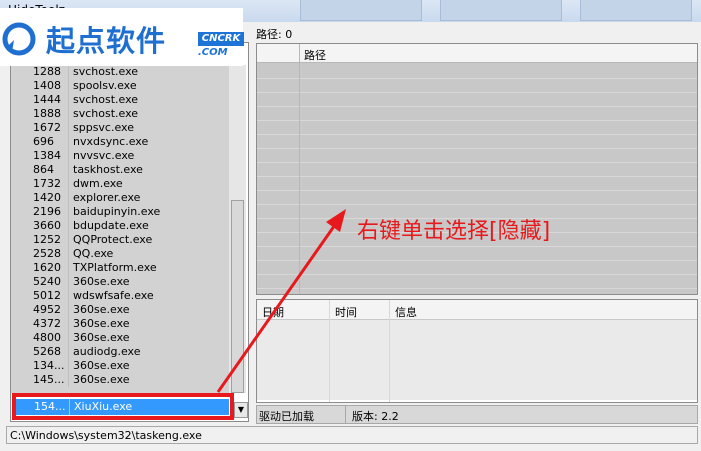 The height and width of the screenshot is (451, 701). I want to click on annotation-text: 右键单击选择[隐藏], so click(454, 231).